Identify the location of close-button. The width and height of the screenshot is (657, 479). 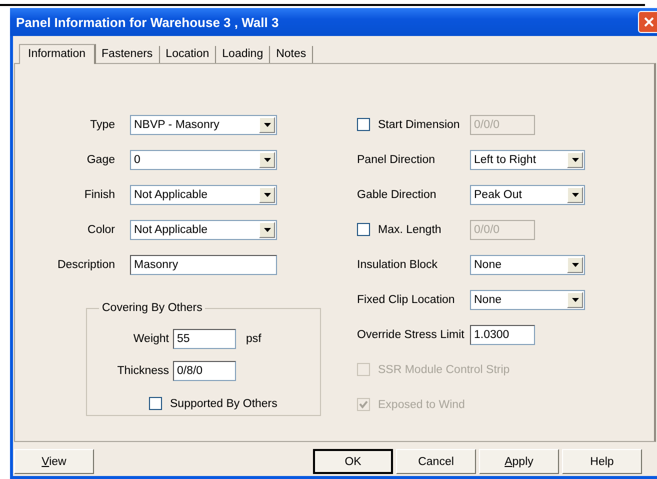
(647, 22).